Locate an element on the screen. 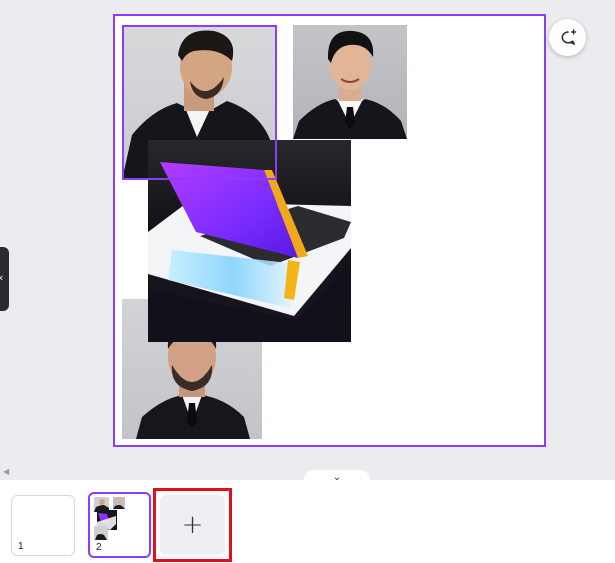 The height and width of the screenshot is (563, 615). page-thumbnail-2: 2 is located at coordinates (119, 525).